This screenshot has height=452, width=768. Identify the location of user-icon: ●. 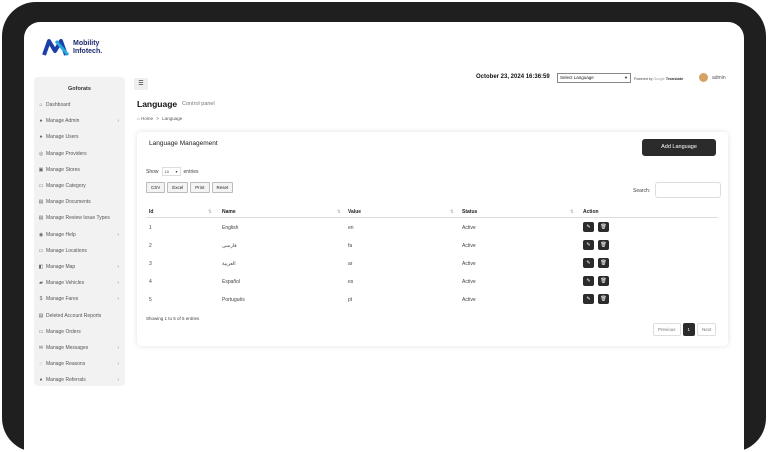
(41, 121).